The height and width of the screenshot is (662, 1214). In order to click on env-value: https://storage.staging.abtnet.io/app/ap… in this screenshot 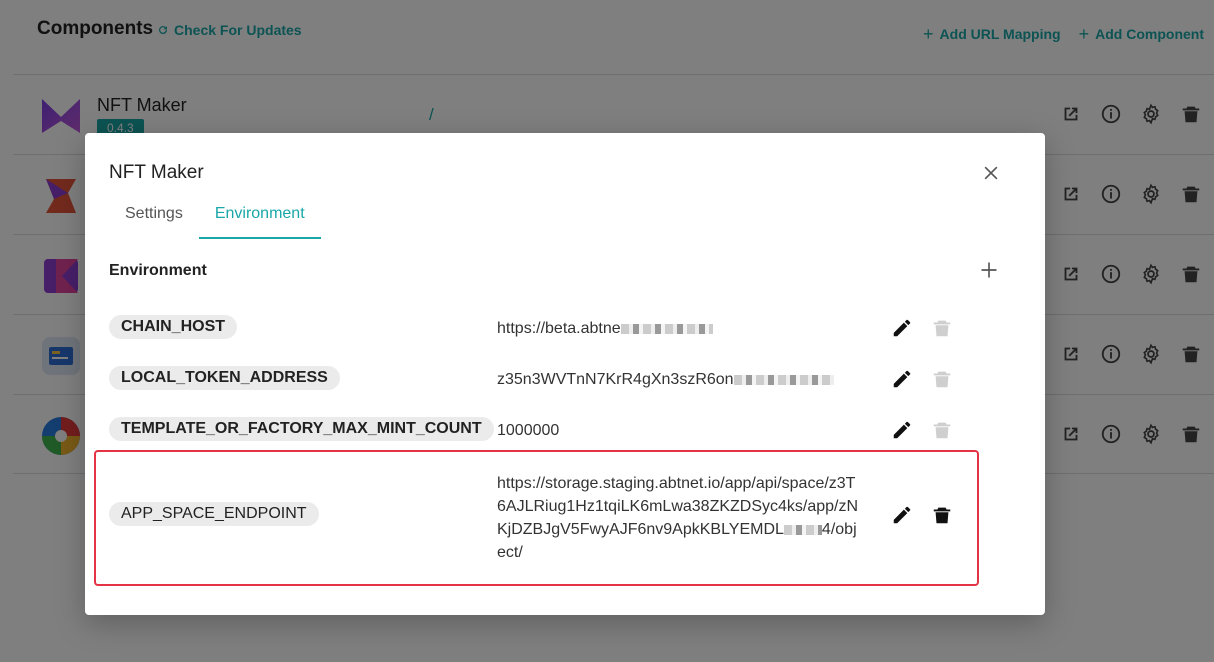, I will do `click(678, 518)`.